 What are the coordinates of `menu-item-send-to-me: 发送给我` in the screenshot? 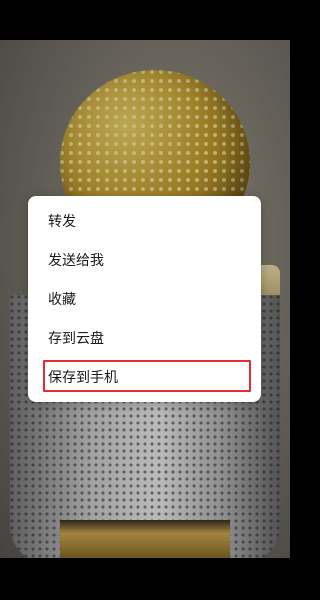 It's located at (144, 259).